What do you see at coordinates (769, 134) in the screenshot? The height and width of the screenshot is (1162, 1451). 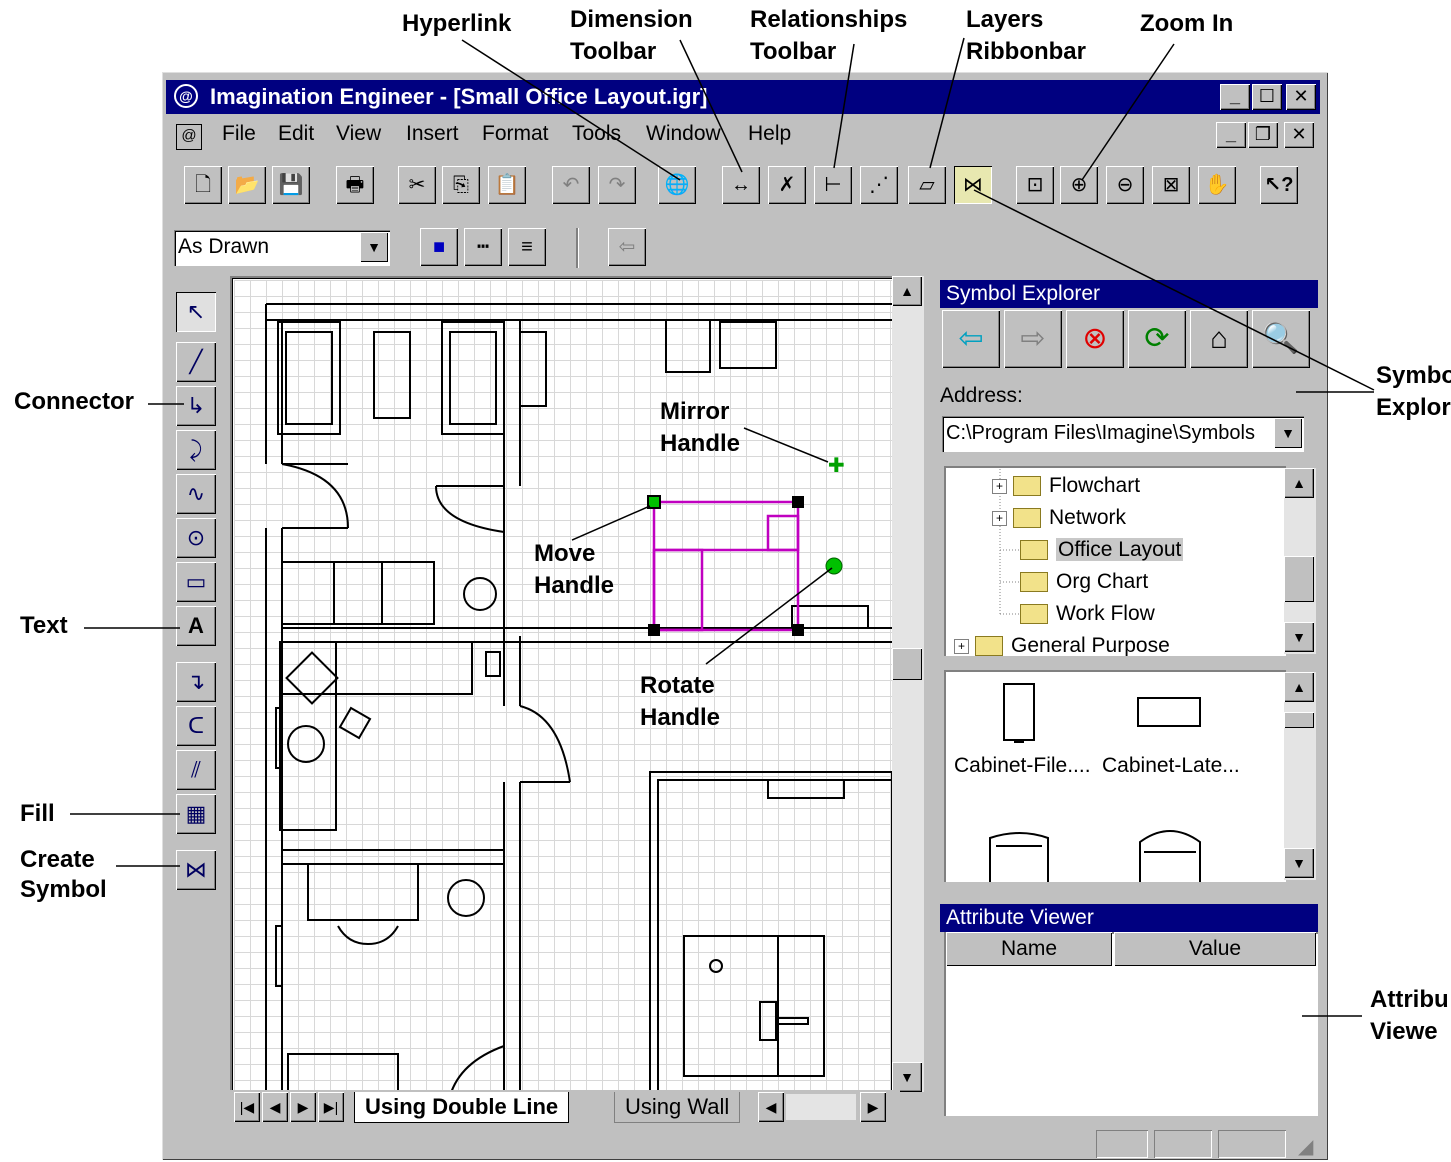 I see `menu-help: Help` at bounding box center [769, 134].